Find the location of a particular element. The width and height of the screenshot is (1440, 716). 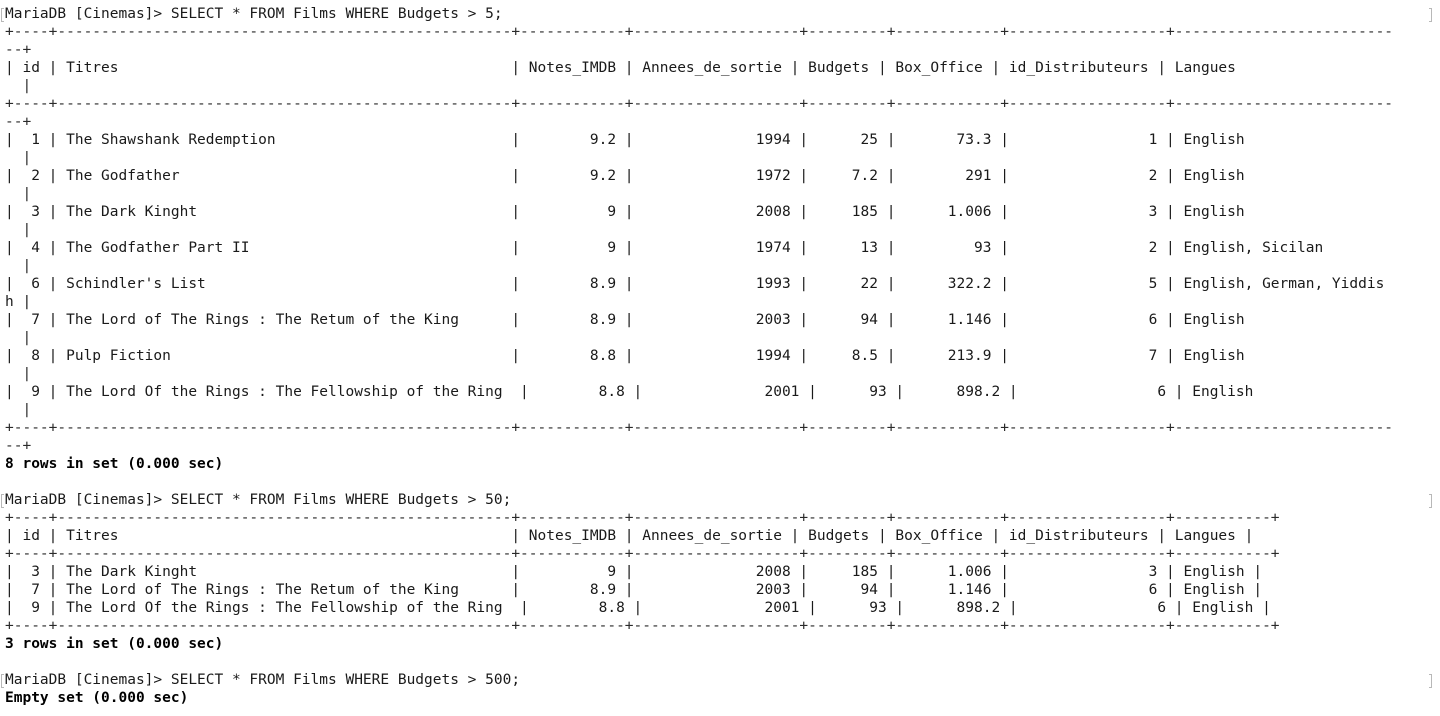

result-status: Empty set (0.000 sec) is located at coordinates (97, 698).